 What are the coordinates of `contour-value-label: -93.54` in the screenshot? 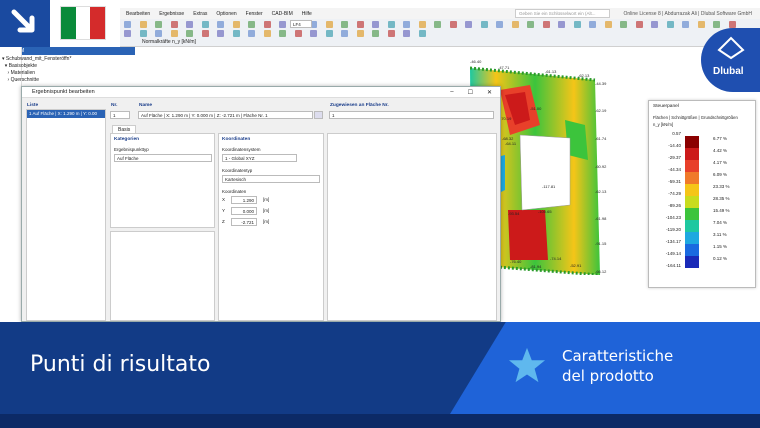 It's located at (514, 213).